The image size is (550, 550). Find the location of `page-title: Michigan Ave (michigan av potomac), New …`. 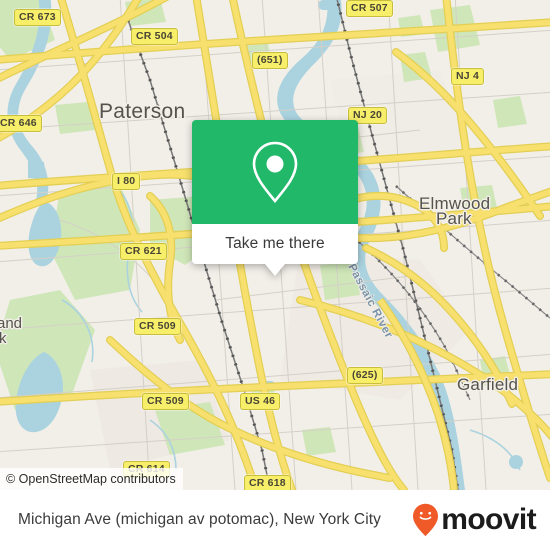

page-title: Michigan Ave (michigan av potomac), New … is located at coordinates (199, 519).